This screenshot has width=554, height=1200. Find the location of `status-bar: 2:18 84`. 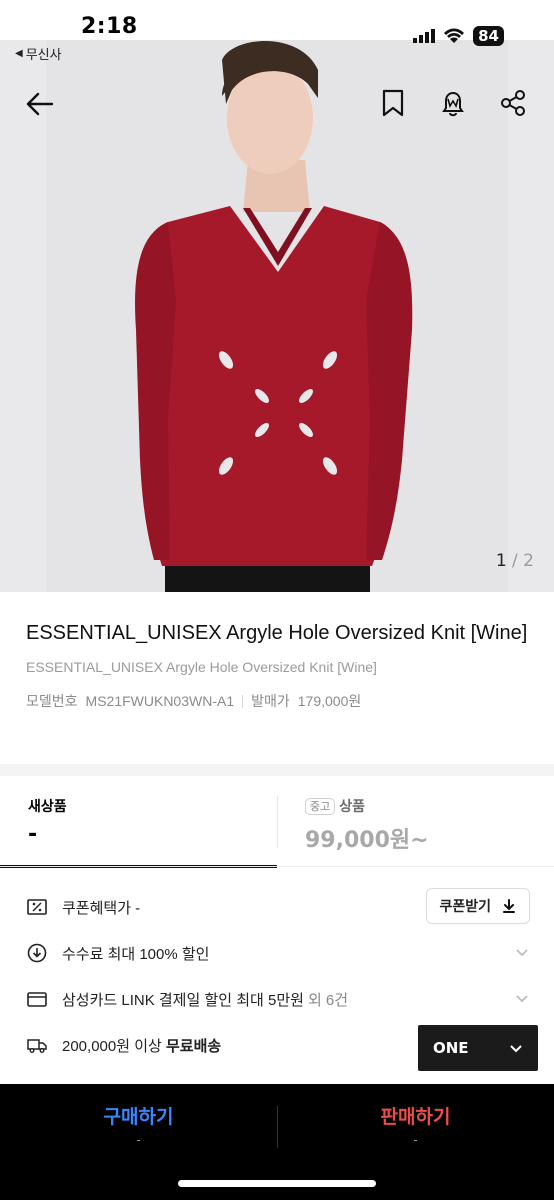

status-bar: 2:18 84 is located at coordinates (277, 23).